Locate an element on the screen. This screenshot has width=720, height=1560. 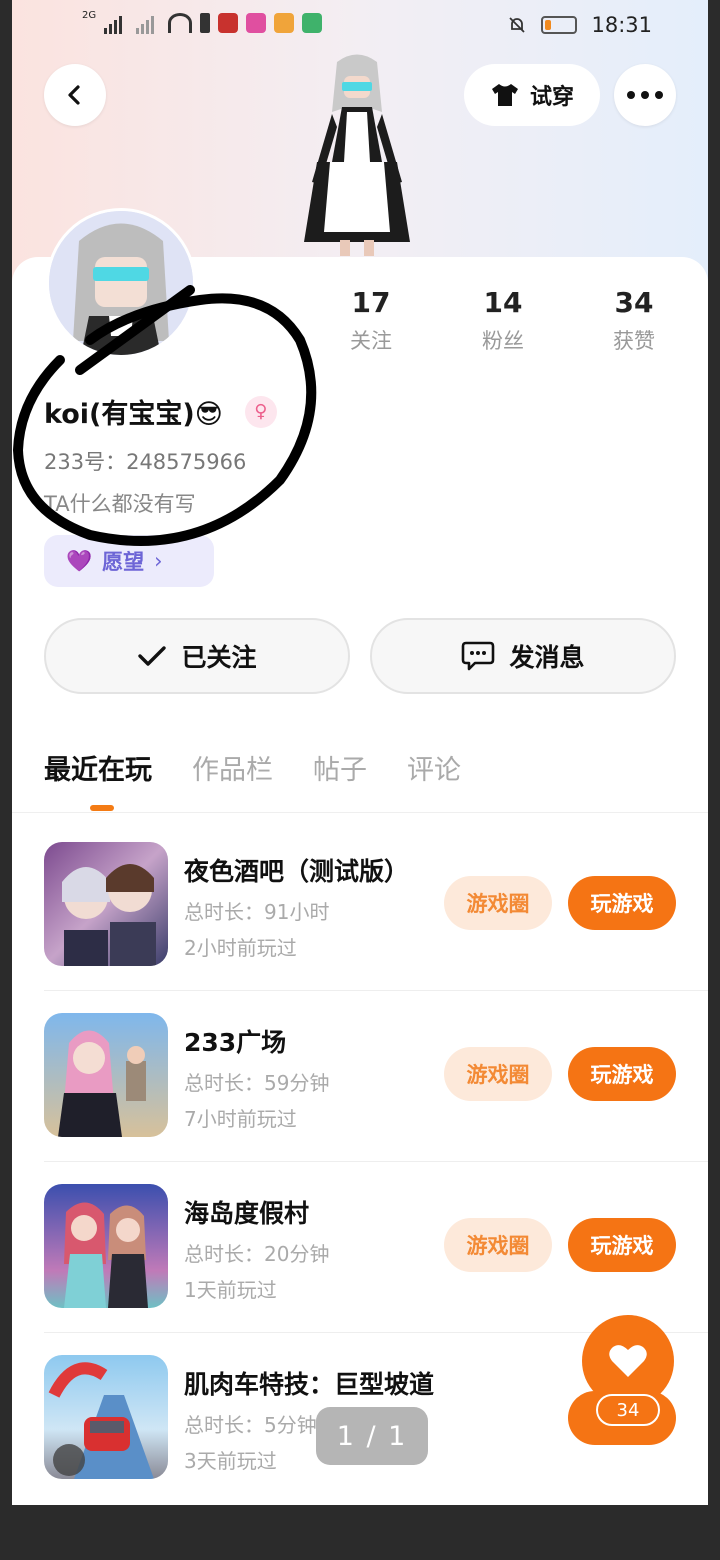
bio: TA什么都没有写 is located at coordinates (120, 504).